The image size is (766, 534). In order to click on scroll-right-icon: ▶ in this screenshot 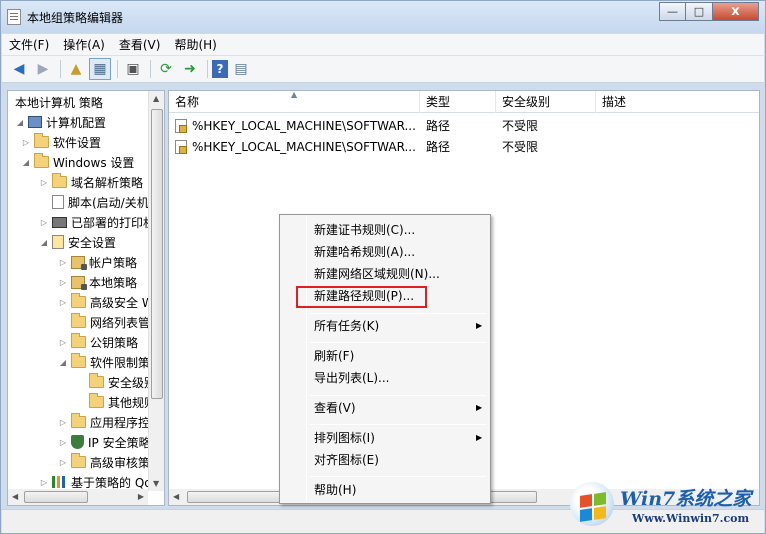, I will do `click(141, 496)`.